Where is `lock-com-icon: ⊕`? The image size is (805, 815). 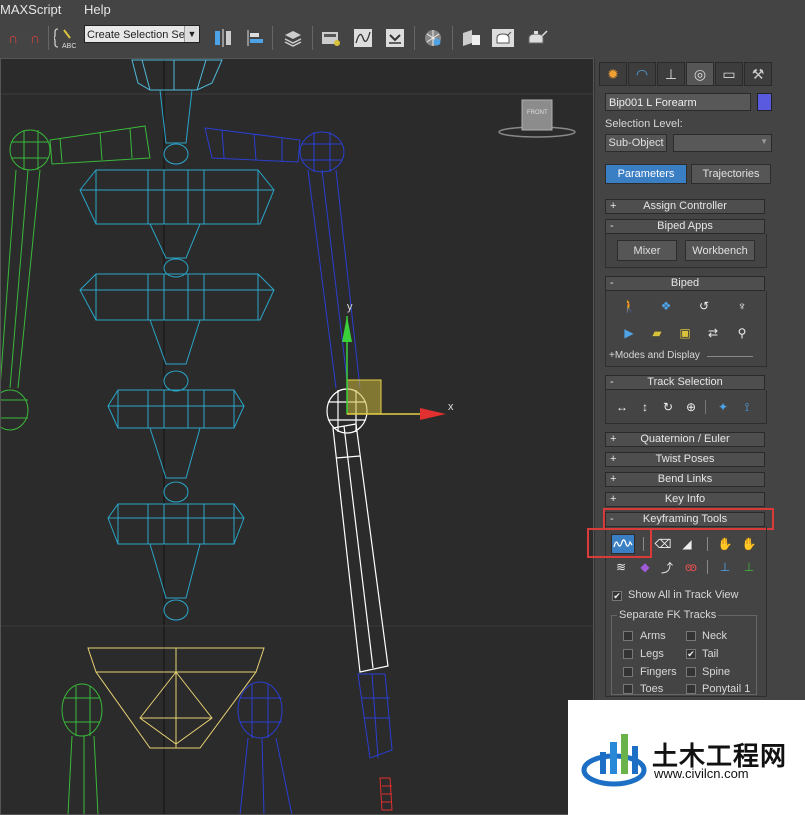 lock-com-icon: ⊕ is located at coordinates (691, 407).